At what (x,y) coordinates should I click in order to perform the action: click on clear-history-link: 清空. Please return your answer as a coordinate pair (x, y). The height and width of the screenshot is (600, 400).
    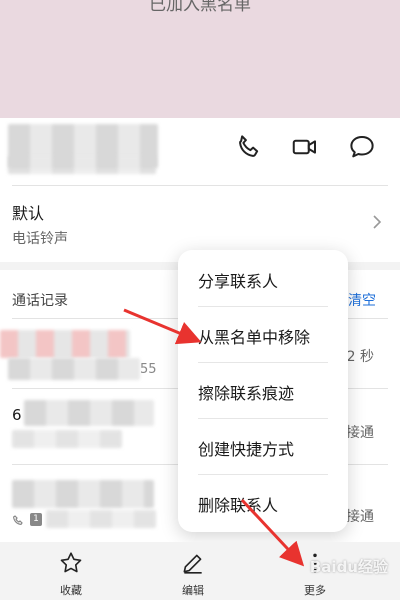
    Looking at the image, I should click on (362, 300).